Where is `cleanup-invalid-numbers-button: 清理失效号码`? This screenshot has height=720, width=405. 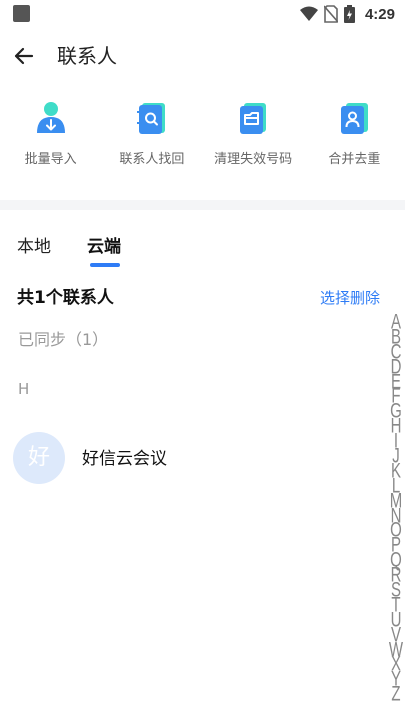 cleanup-invalid-numbers-button: 清理失效号码 is located at coordinates (253, 140).